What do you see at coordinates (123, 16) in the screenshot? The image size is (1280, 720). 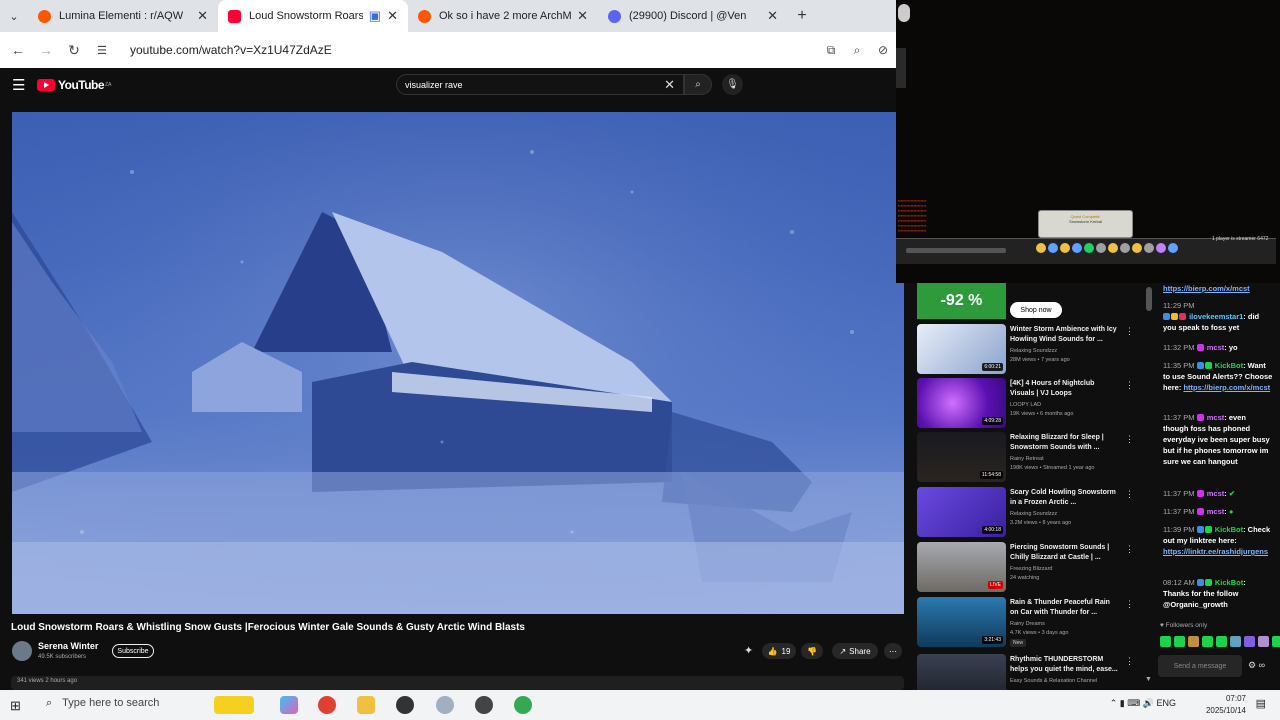 I see `tab-lumina: Lumina Elementi : r/AQW ✕` at bounding box center [123, 16].